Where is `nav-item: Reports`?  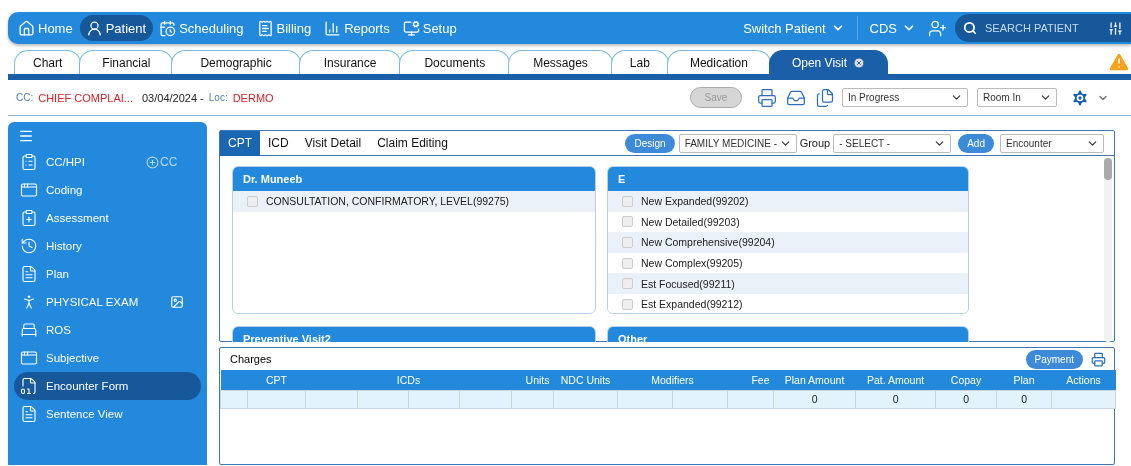 nav-item: Reports is located at coordinates (357, 28).